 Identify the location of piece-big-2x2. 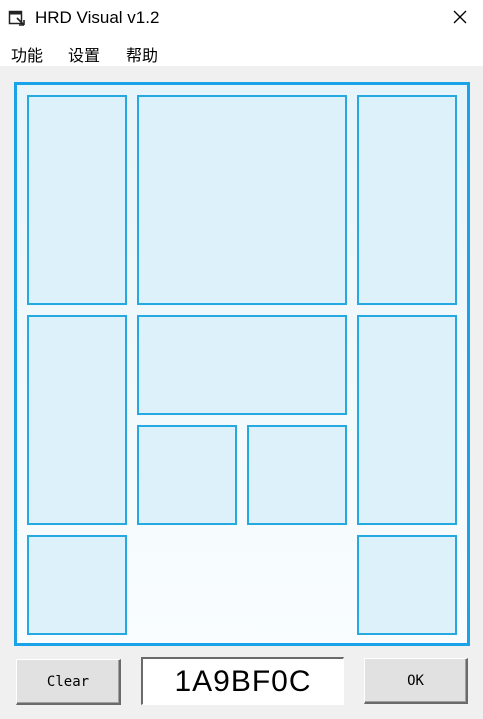
(242, 200).